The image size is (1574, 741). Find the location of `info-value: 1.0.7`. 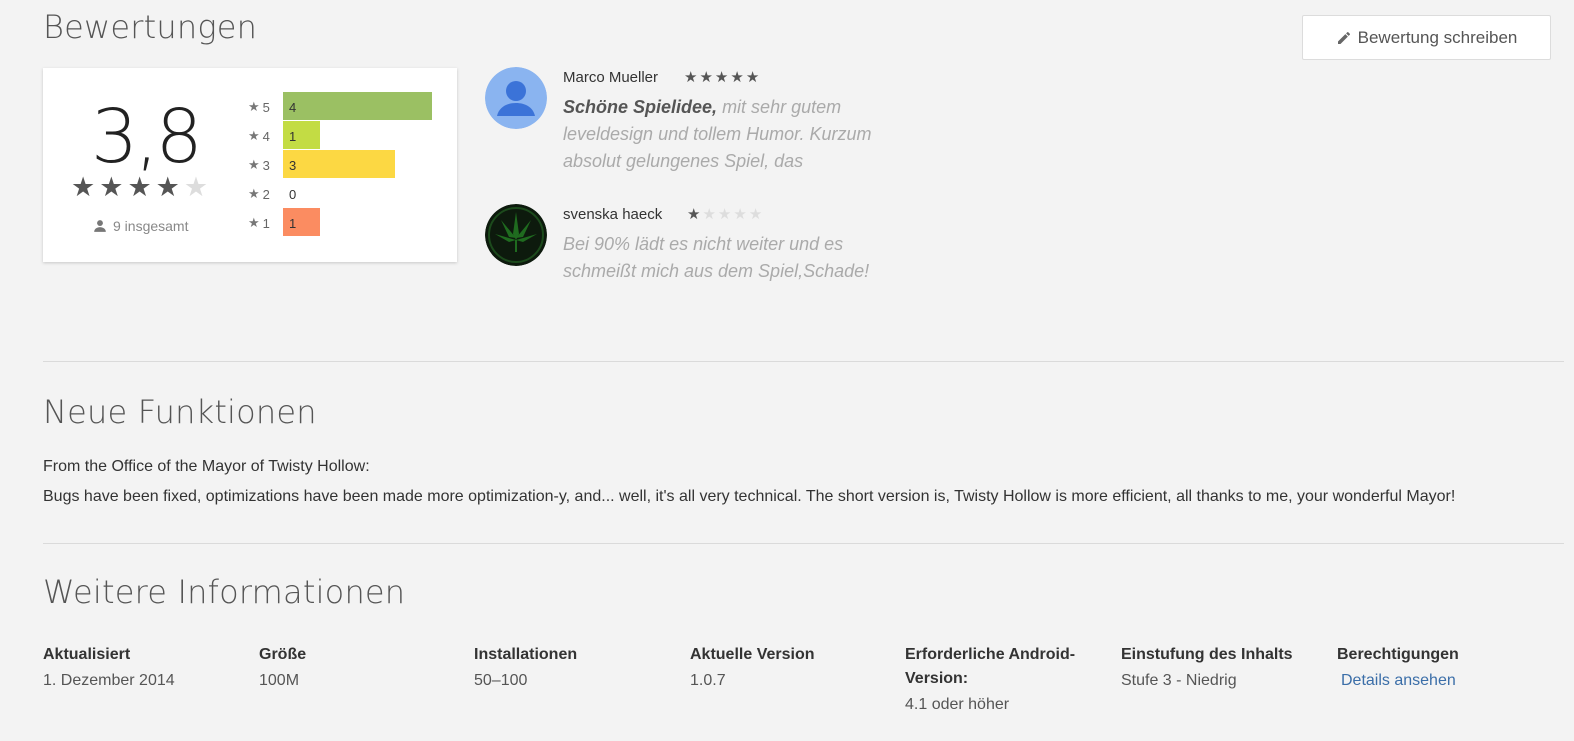

info-value: 1.0.7 is located at coordinates (708, 680).